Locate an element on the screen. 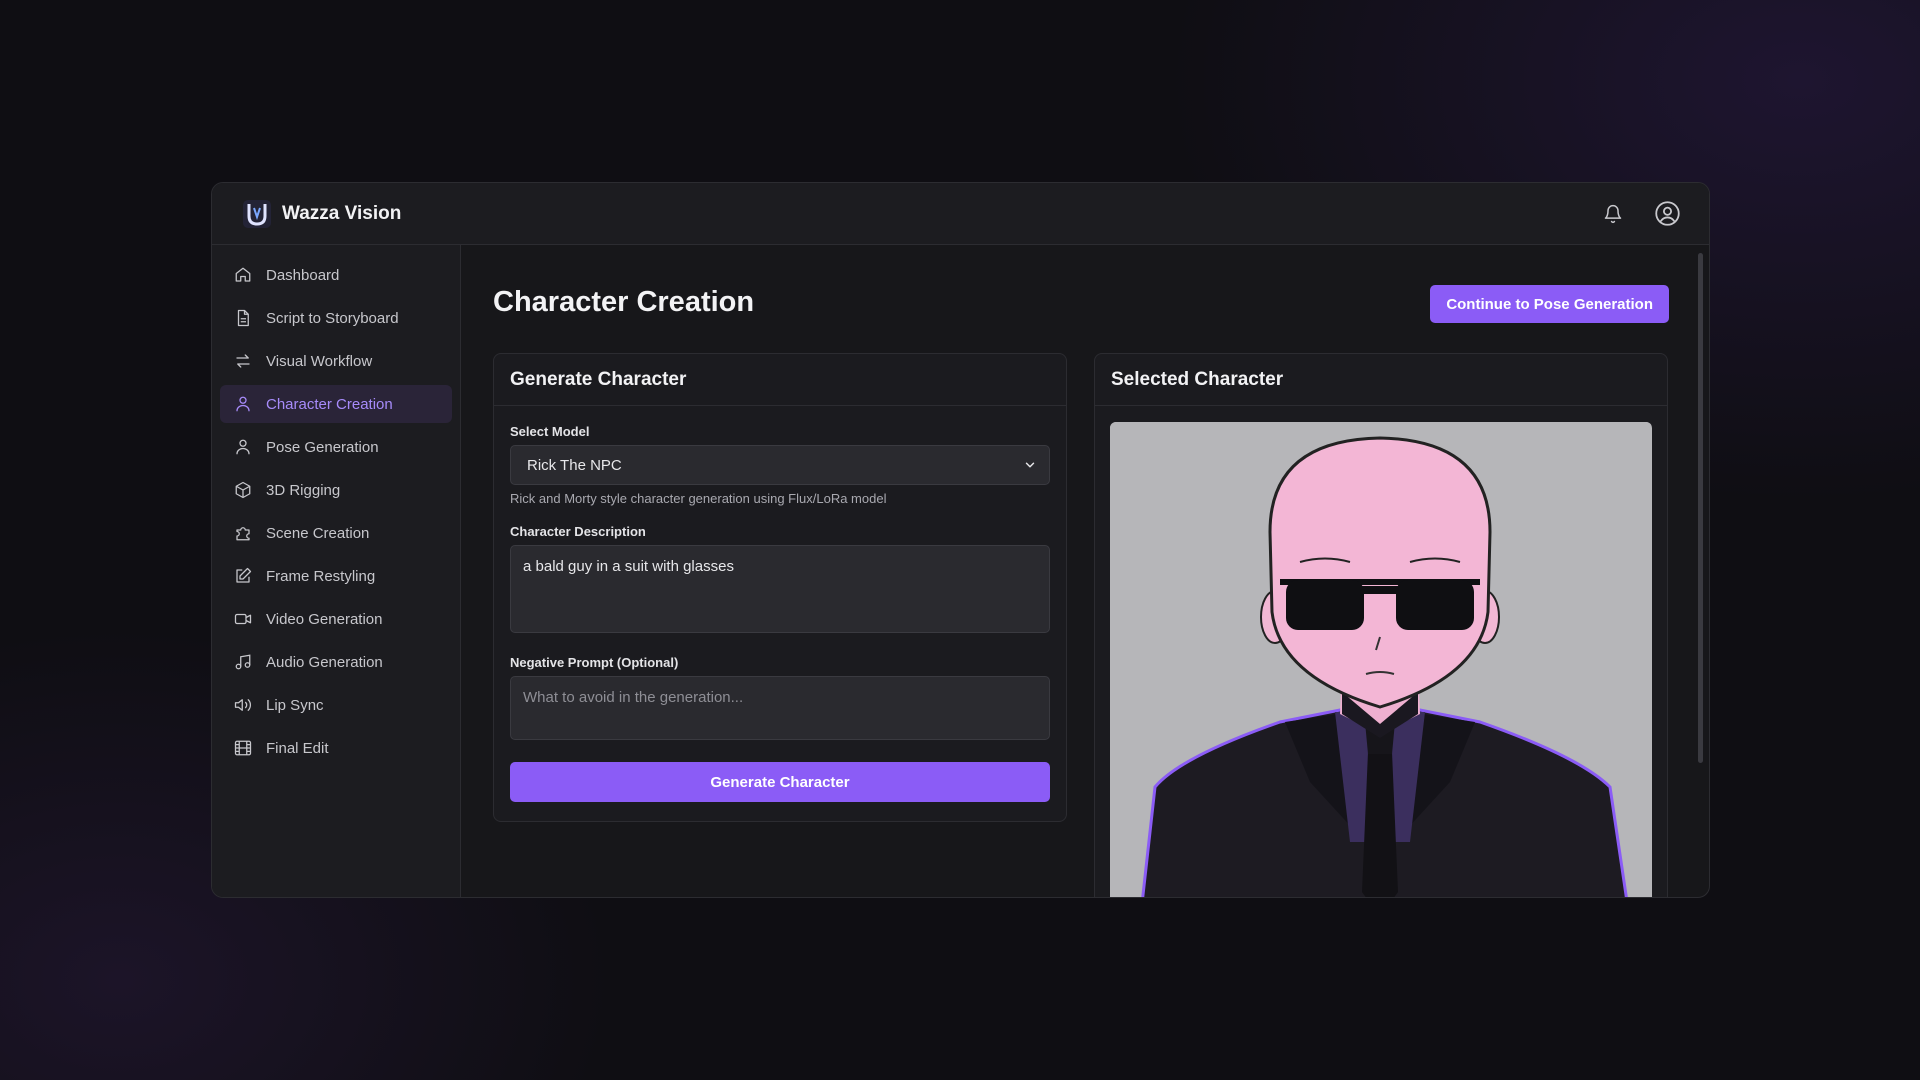  sidebar-item-audio-generation: Audio Generation is located at coordinates (336, 662).